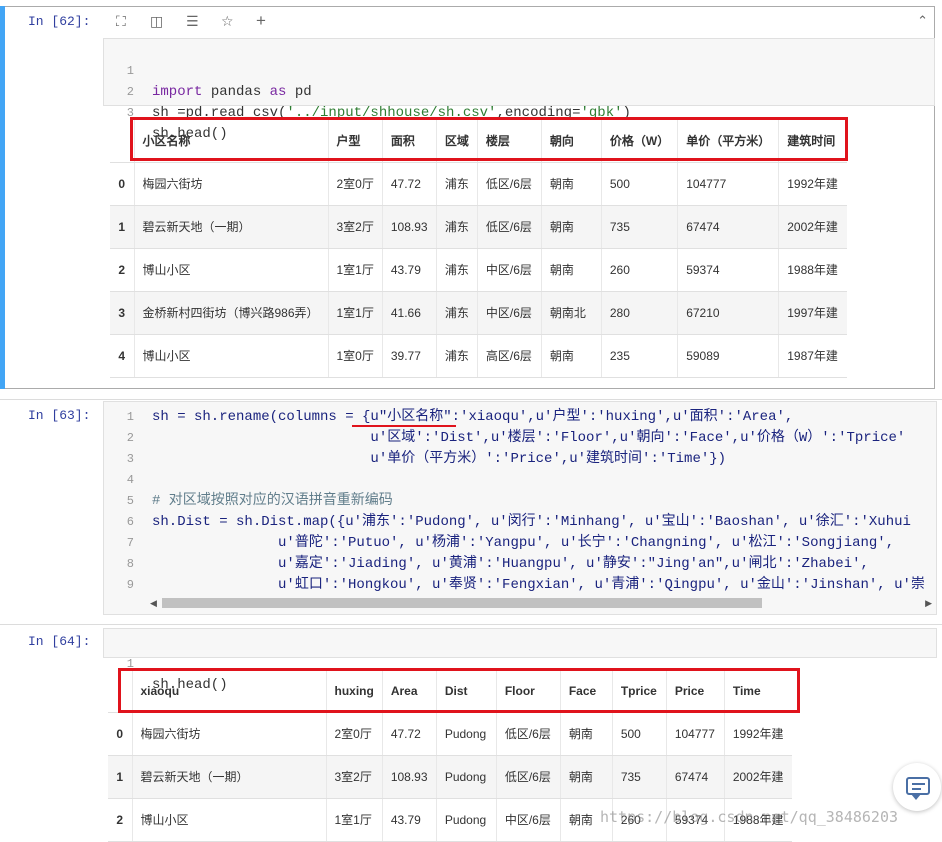 The height and width of the screenshot is (842, 942). I want to click on line-number: 5, so click(130, 501).